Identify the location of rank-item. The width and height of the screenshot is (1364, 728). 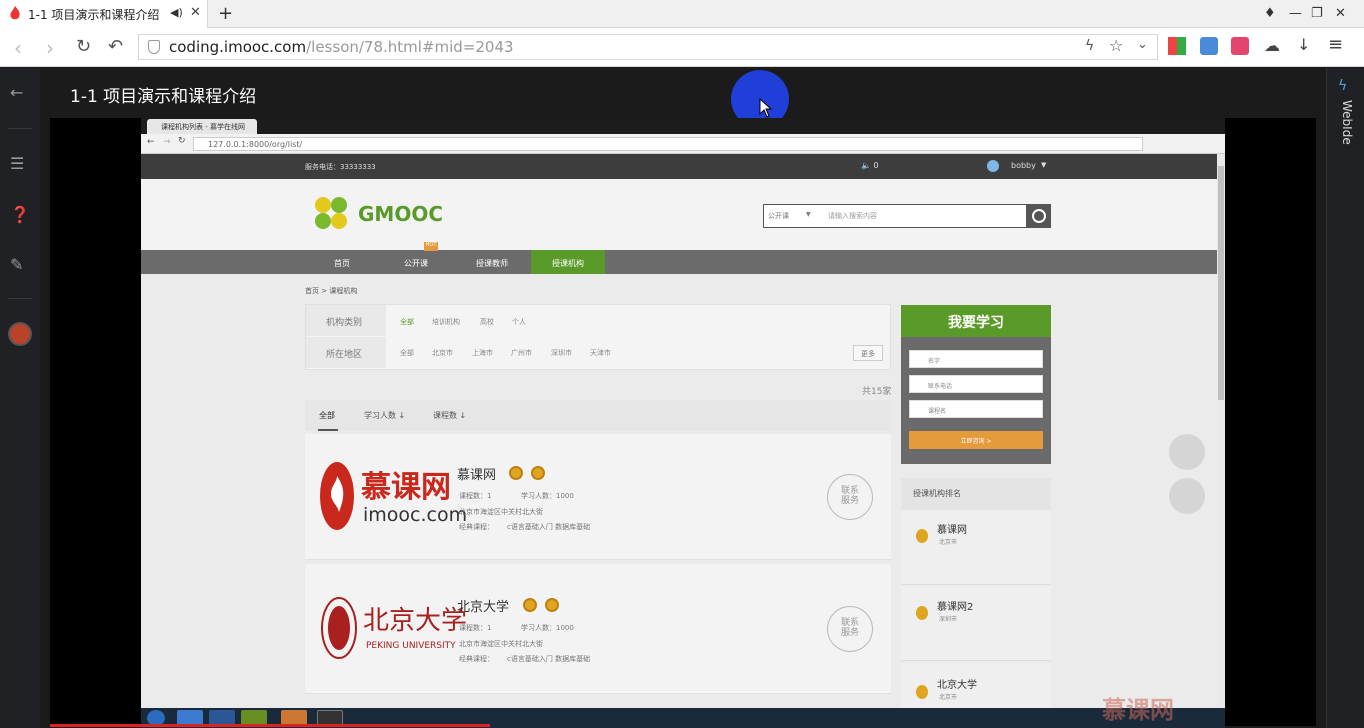
(976, 623).